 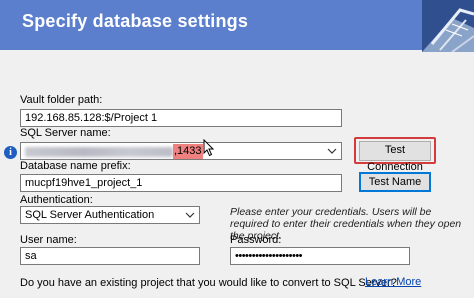 I want to click on test-name-button: Test Name, so click(x=395, y=182).